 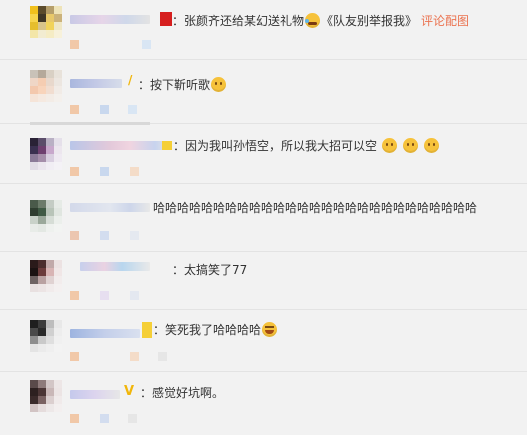 I want to click on song-title: 《队友别举报我》, so click(x=369, y=21).